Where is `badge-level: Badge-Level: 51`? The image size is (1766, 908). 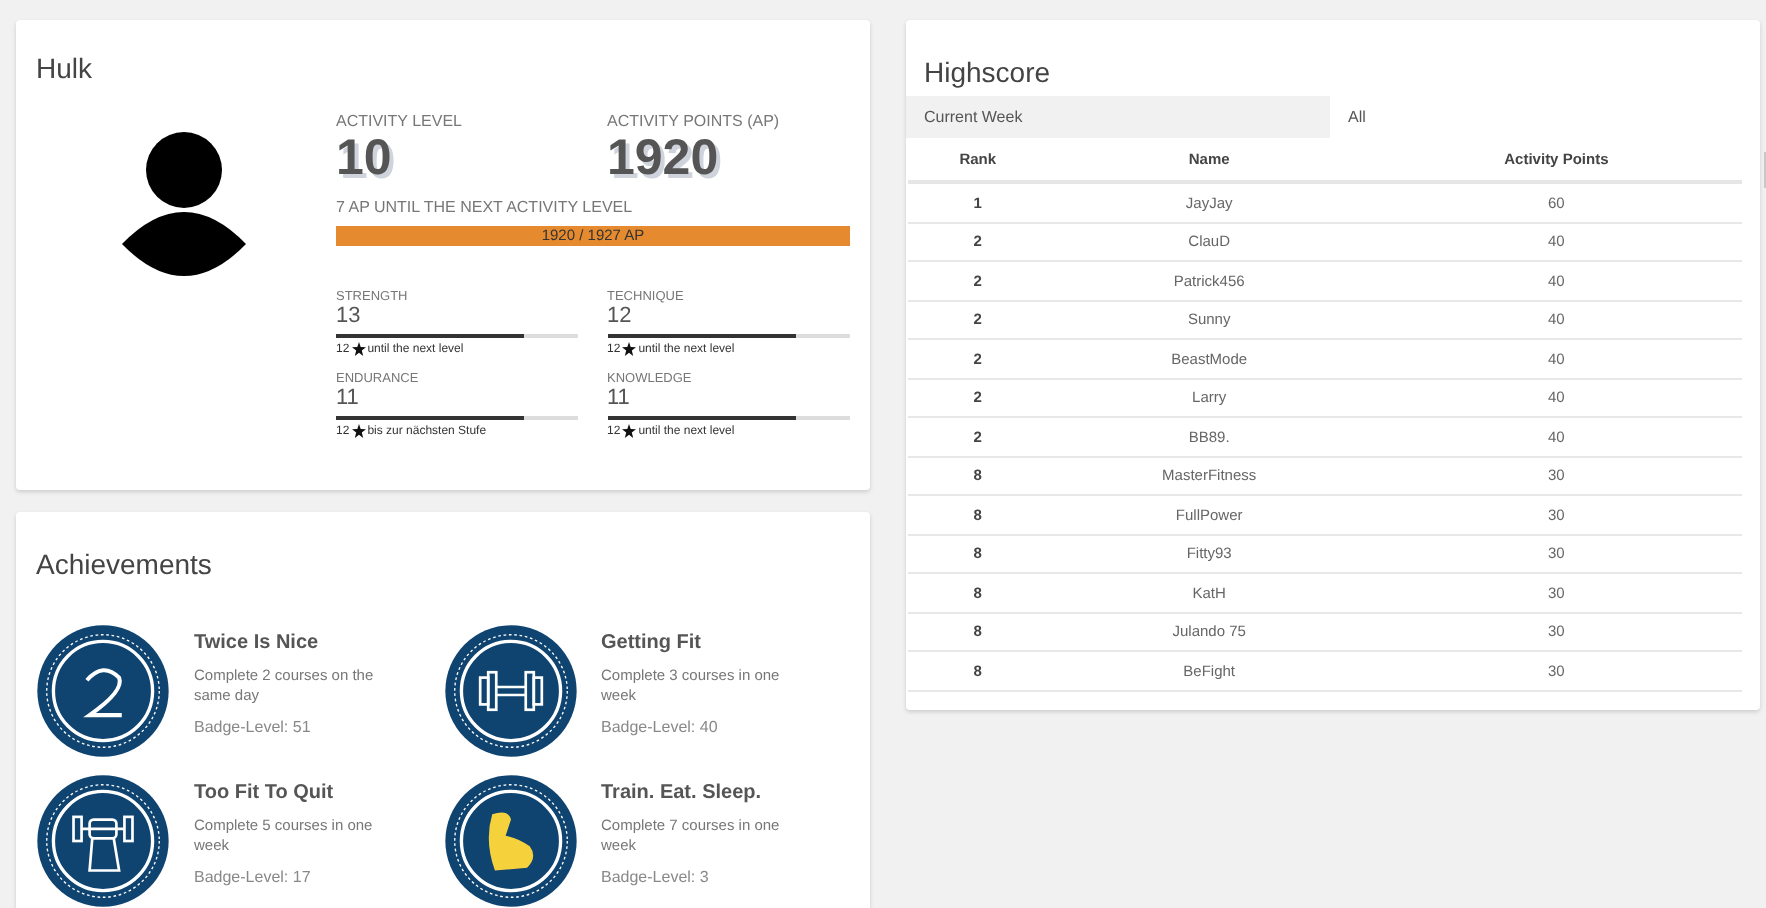
badge-level: Badge-Level: 51 is located at coordinates (253, 727).